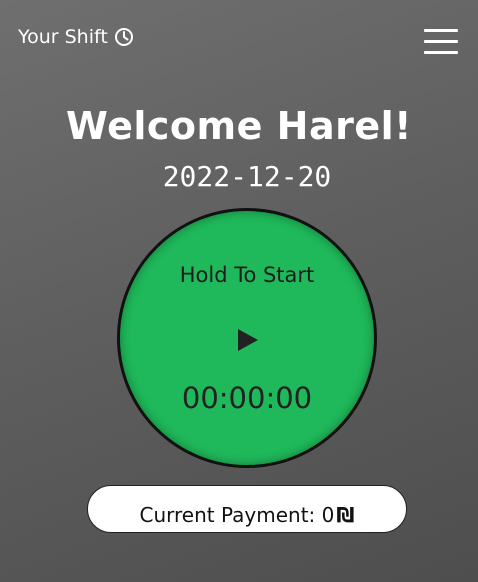 Image resolution: width=478 pixels, height=582 pixels. What do you see at coordinates (247, 398) in the screenshot?
I see `shift-timer: 00:00:00` at bounding box center [247, 398].